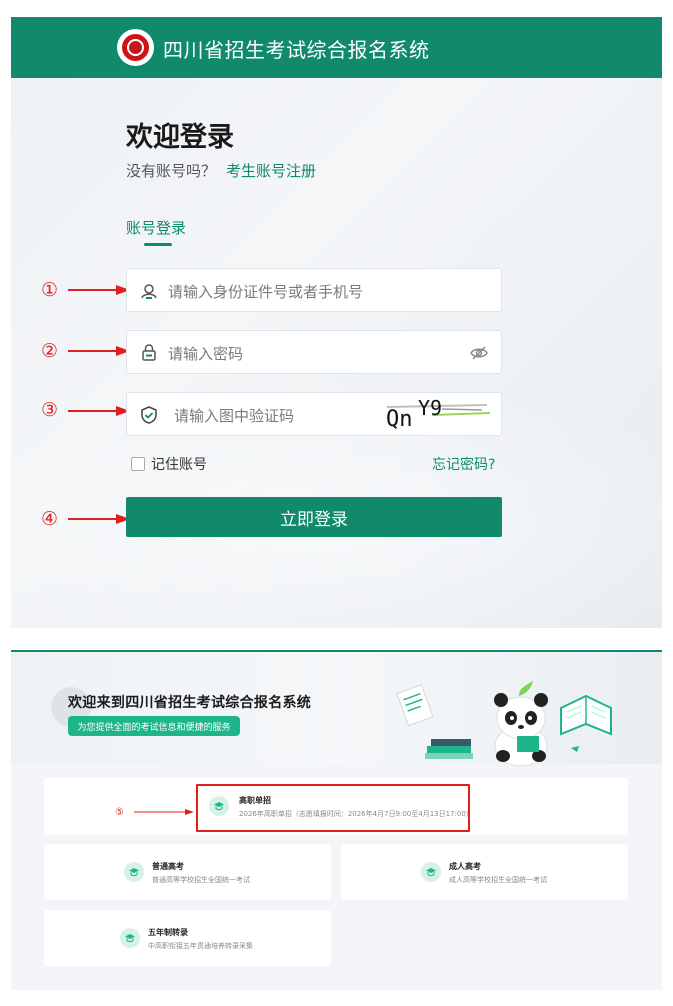  Describe the element at coordinates (296, 50) in the screenshot. I see `system-title: 四川省招生考试综合报名系统` at that location.